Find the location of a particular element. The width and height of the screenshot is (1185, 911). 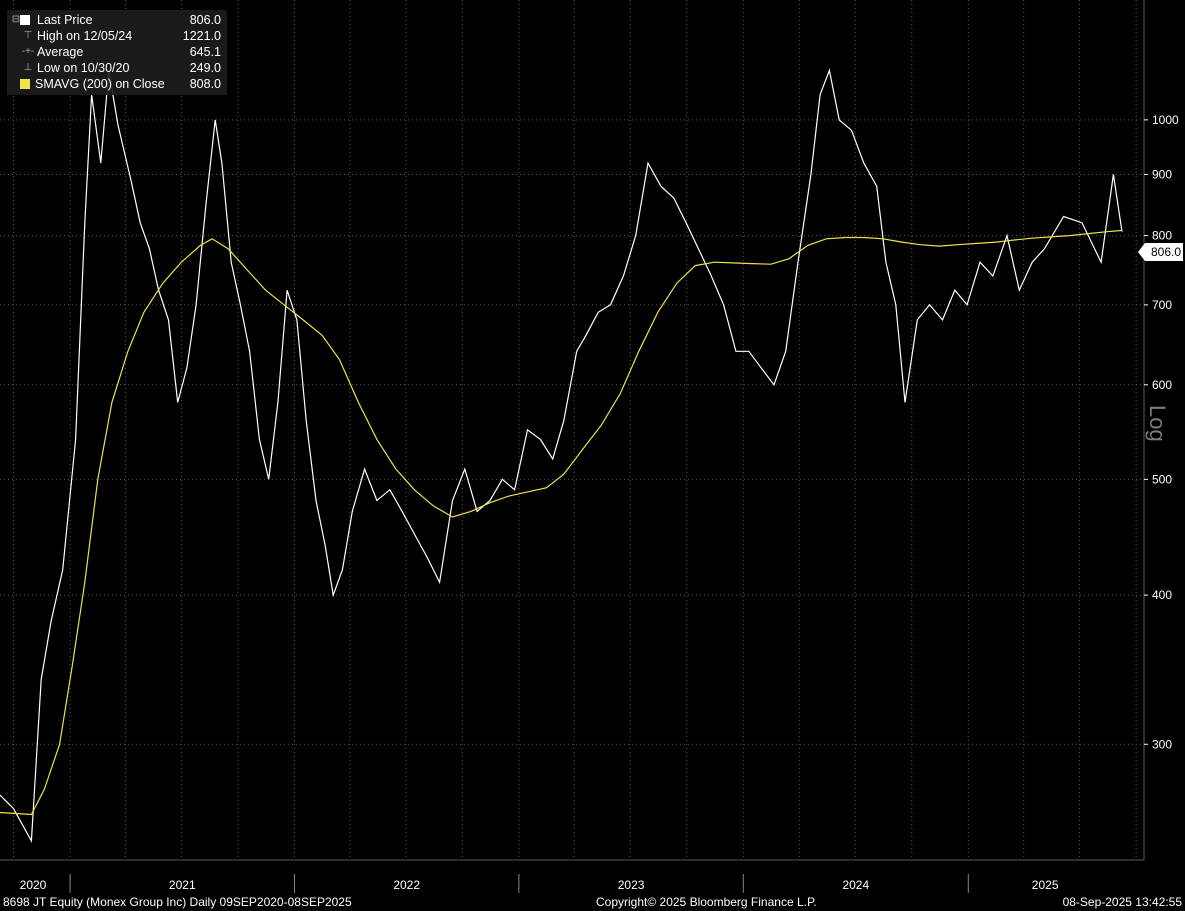

x-tick-label: 2022 is located at coordinates (406, 885).